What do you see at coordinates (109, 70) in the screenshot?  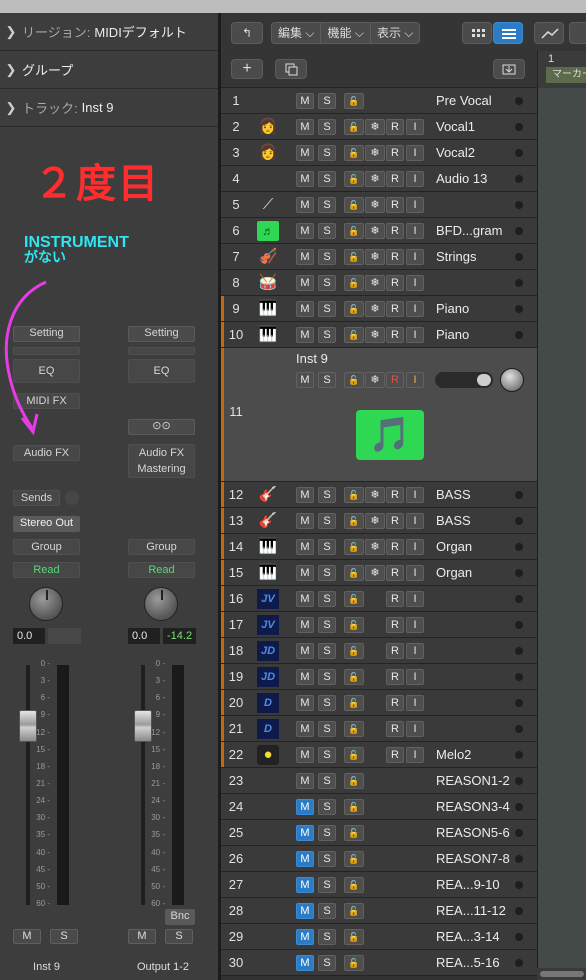 I see `group-inspector-row: ❯ グループ` at bounding box center [109, 70].